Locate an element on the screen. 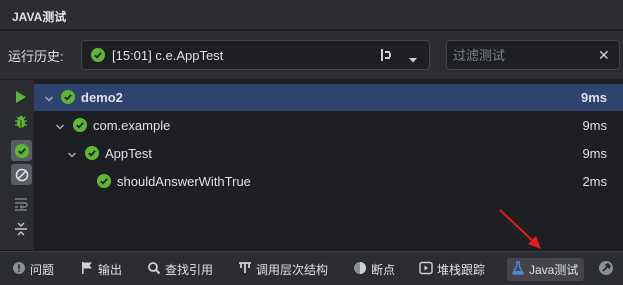 The height and width of the screenshot is (285, 623). debug-bug-icon is located at coordinates (21, 122).